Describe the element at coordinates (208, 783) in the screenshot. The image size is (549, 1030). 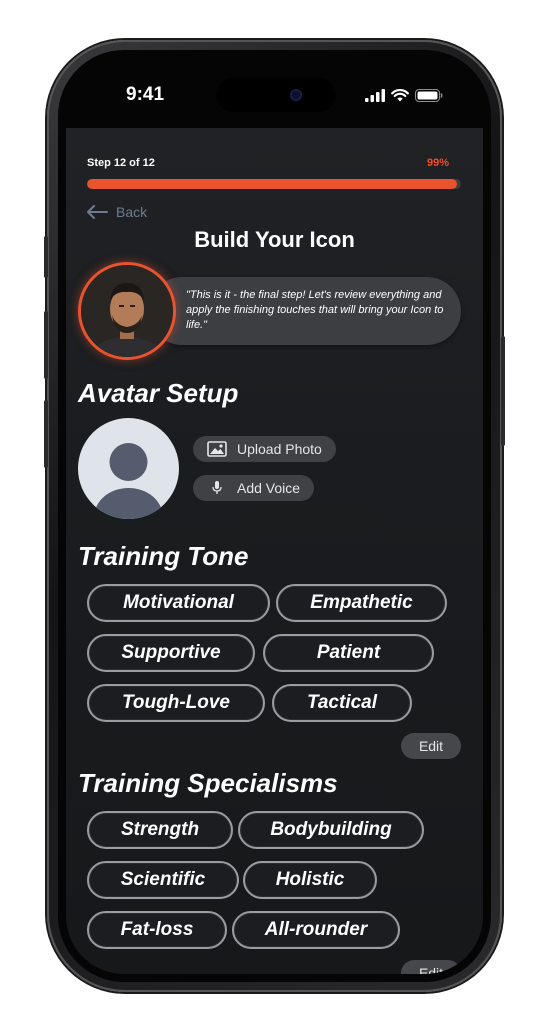
I see `training-specialisms-title: Training Specialisms` at that location.